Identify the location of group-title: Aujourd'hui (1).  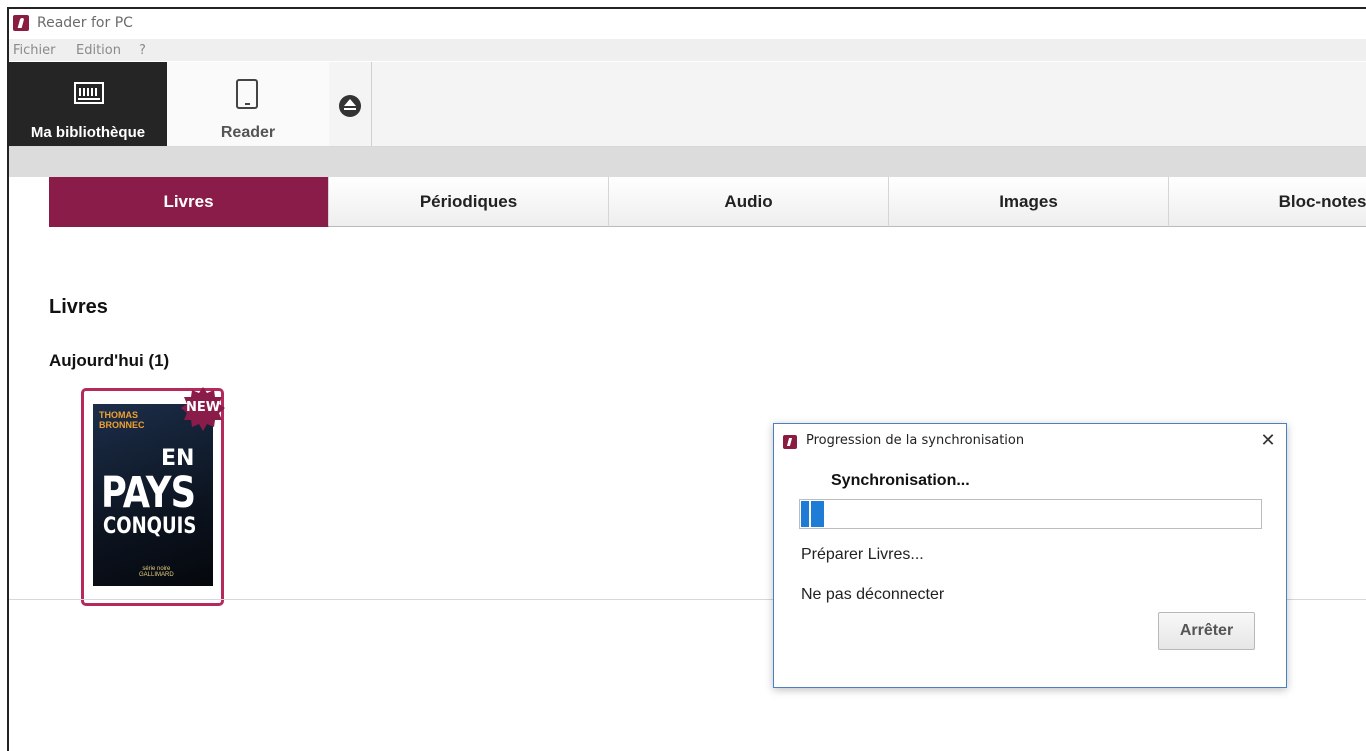
(109, 360).